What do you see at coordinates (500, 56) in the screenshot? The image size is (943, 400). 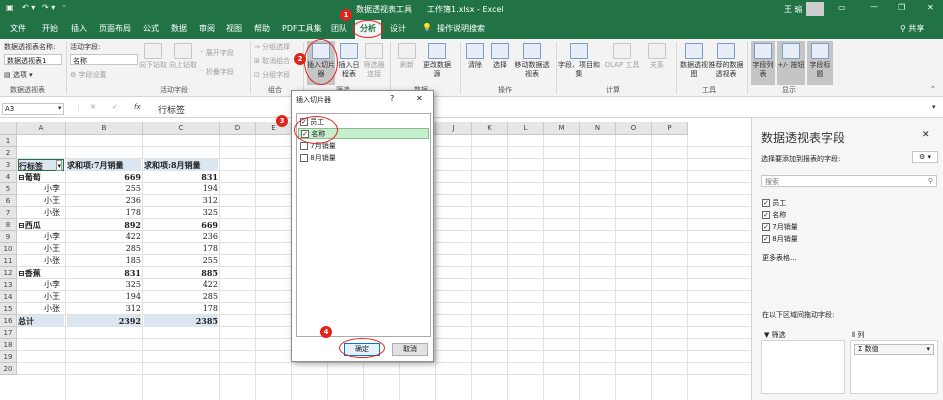 I see `select-button: 选择` at bounding box center [500, 56].